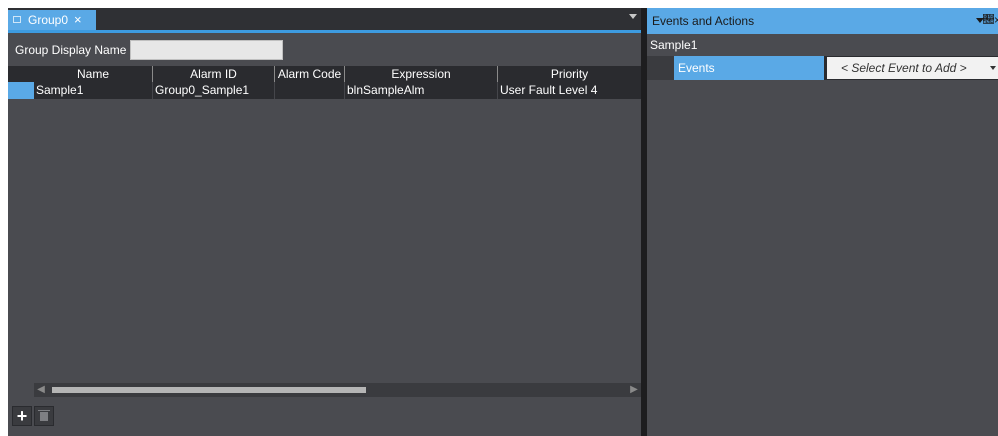 The width and height of the screenshot is (998, 436). Describe the element at coordinates (310, 90) in the screenshot. I see `cell-alarm-code` at that location.